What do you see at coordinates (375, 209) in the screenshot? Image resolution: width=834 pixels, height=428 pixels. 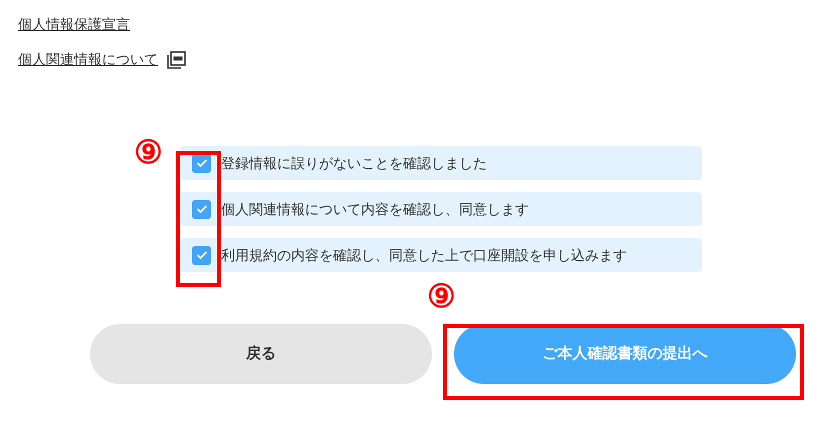 I see `agreement-label: 個人関連情報について内容を確認し、同意します` at bounding box center [375, 209].